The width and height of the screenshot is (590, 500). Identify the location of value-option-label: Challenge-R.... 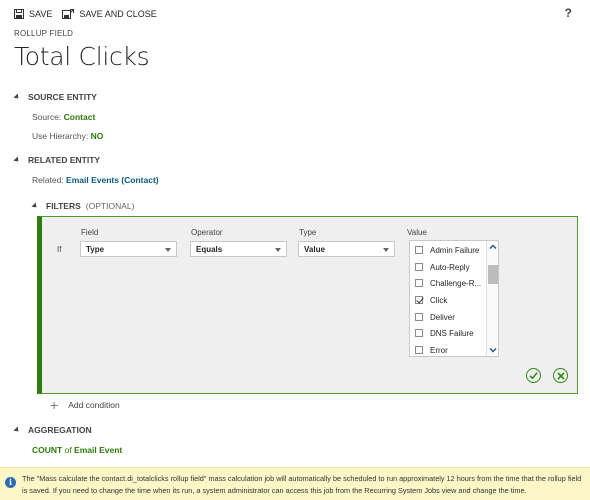
(456, 283).